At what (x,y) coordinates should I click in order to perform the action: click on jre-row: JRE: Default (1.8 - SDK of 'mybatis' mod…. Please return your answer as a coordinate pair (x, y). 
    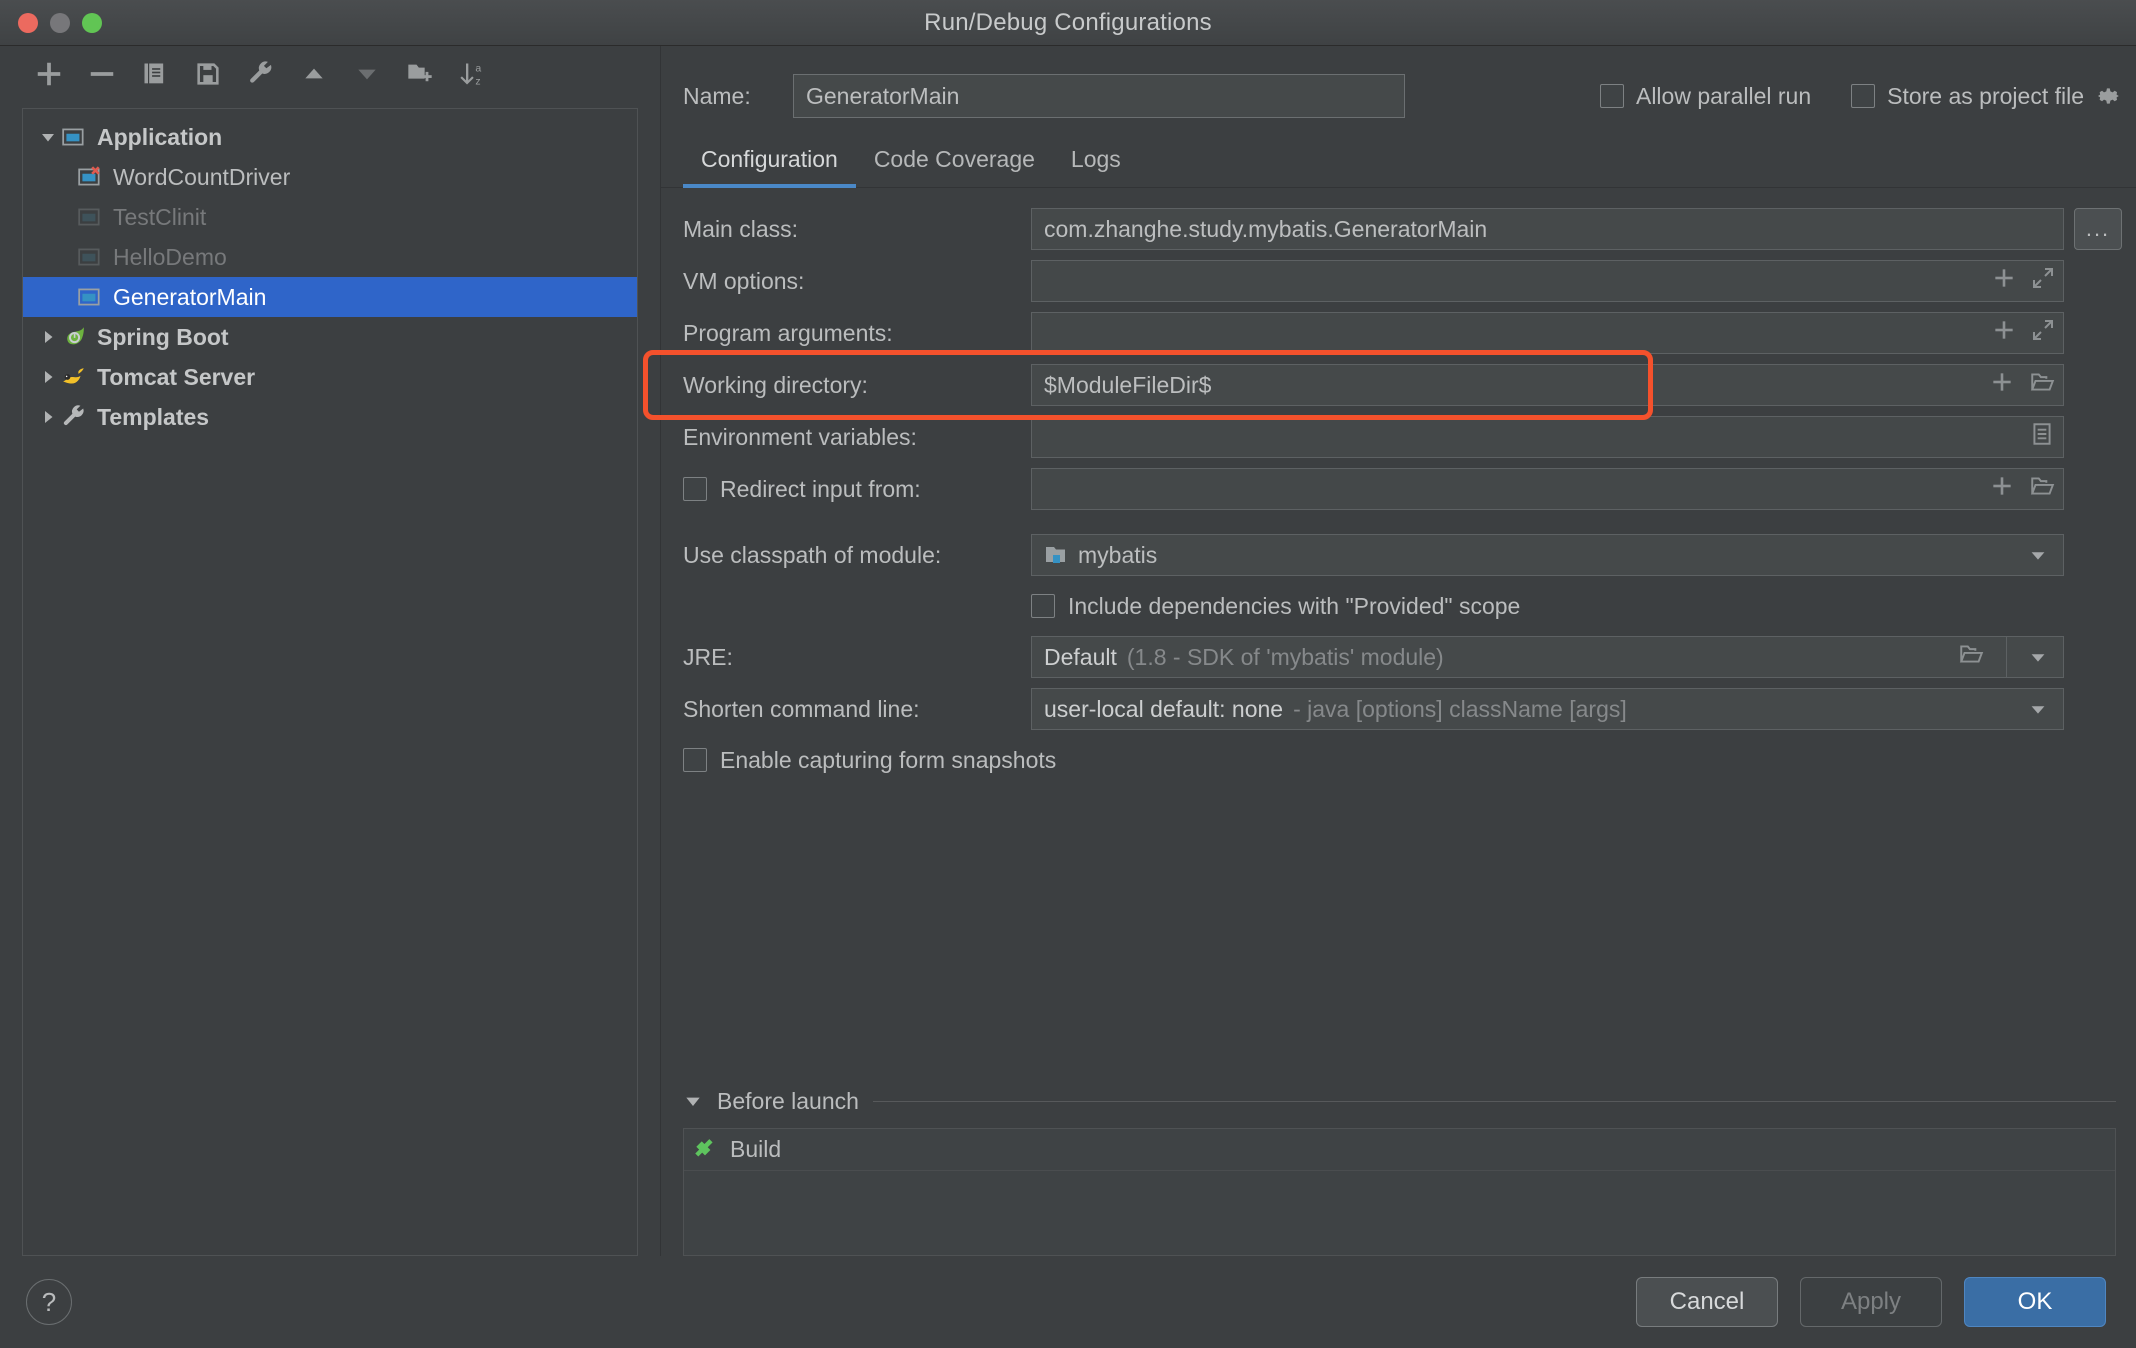
    Looking at the image, I should click on (1391, 657).